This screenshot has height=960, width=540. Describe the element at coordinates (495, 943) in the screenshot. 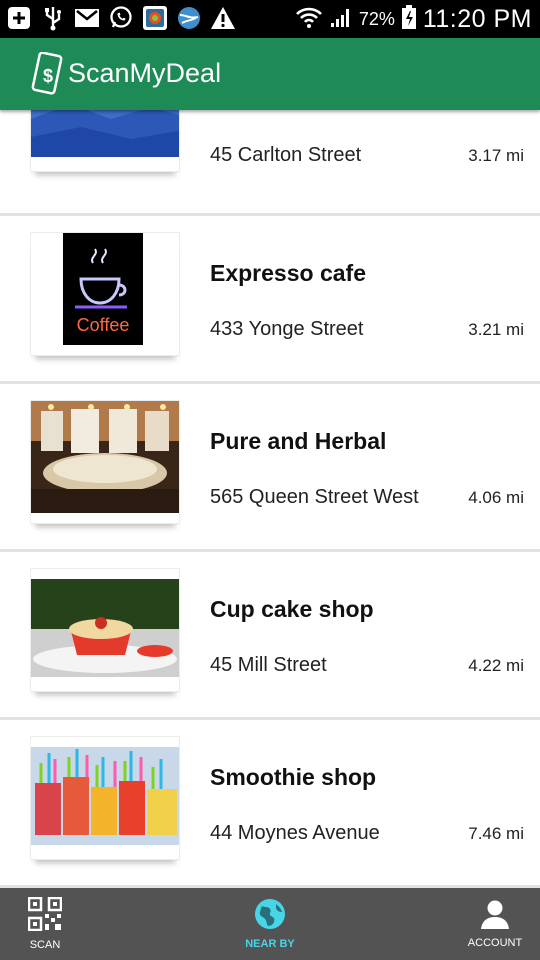

I see `nav-account-label: ACCOUNT` at that location.